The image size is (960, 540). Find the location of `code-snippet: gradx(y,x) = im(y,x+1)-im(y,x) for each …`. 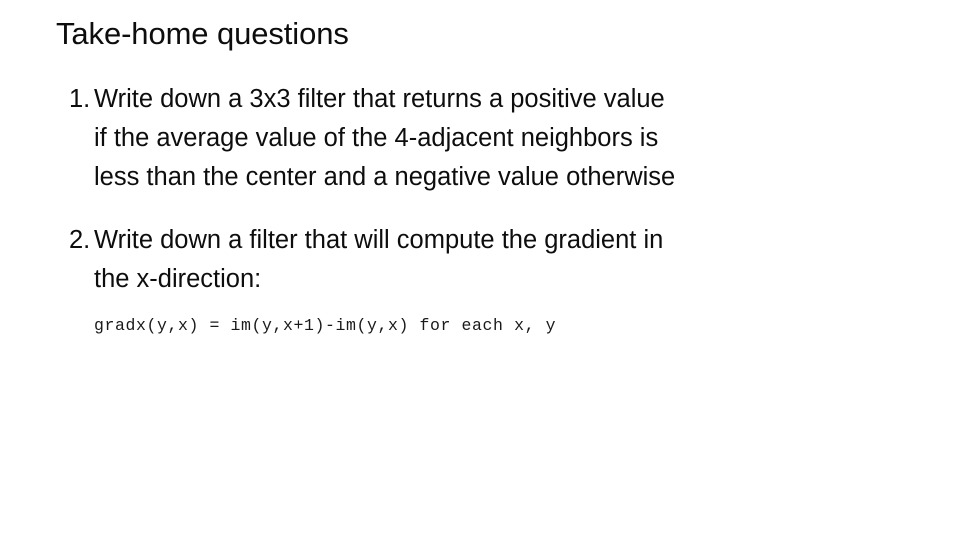

code-snippet: gradx(y,x) = im(y,x+1)-im(y,x) for each … is located at coordinates (325, 325).